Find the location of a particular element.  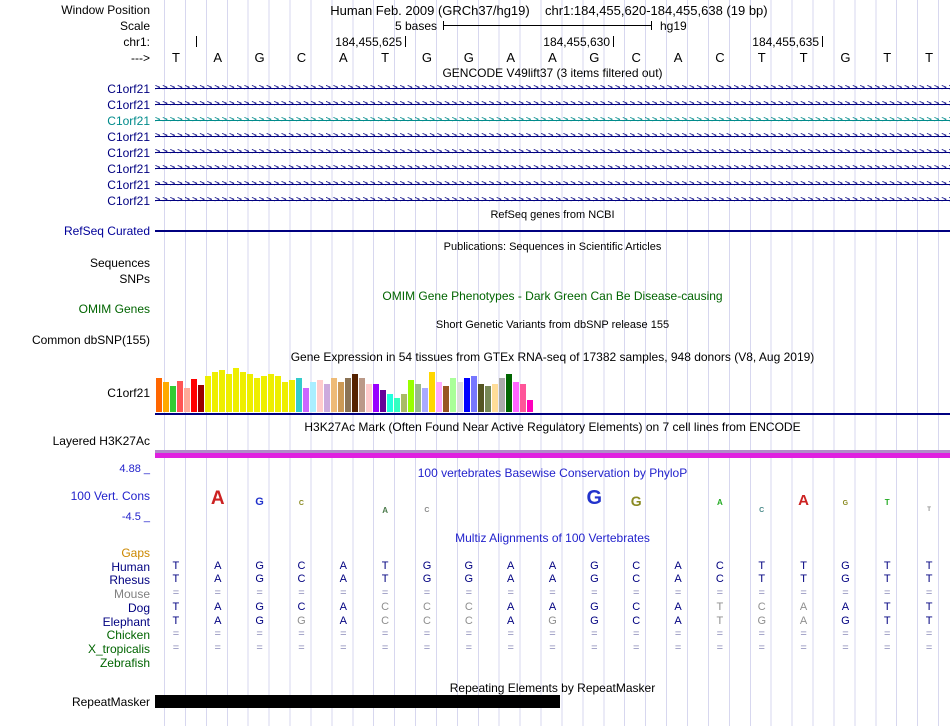

base-row: TAGCATGGAAGCACTTGTT is located at coordinates (552, 57).